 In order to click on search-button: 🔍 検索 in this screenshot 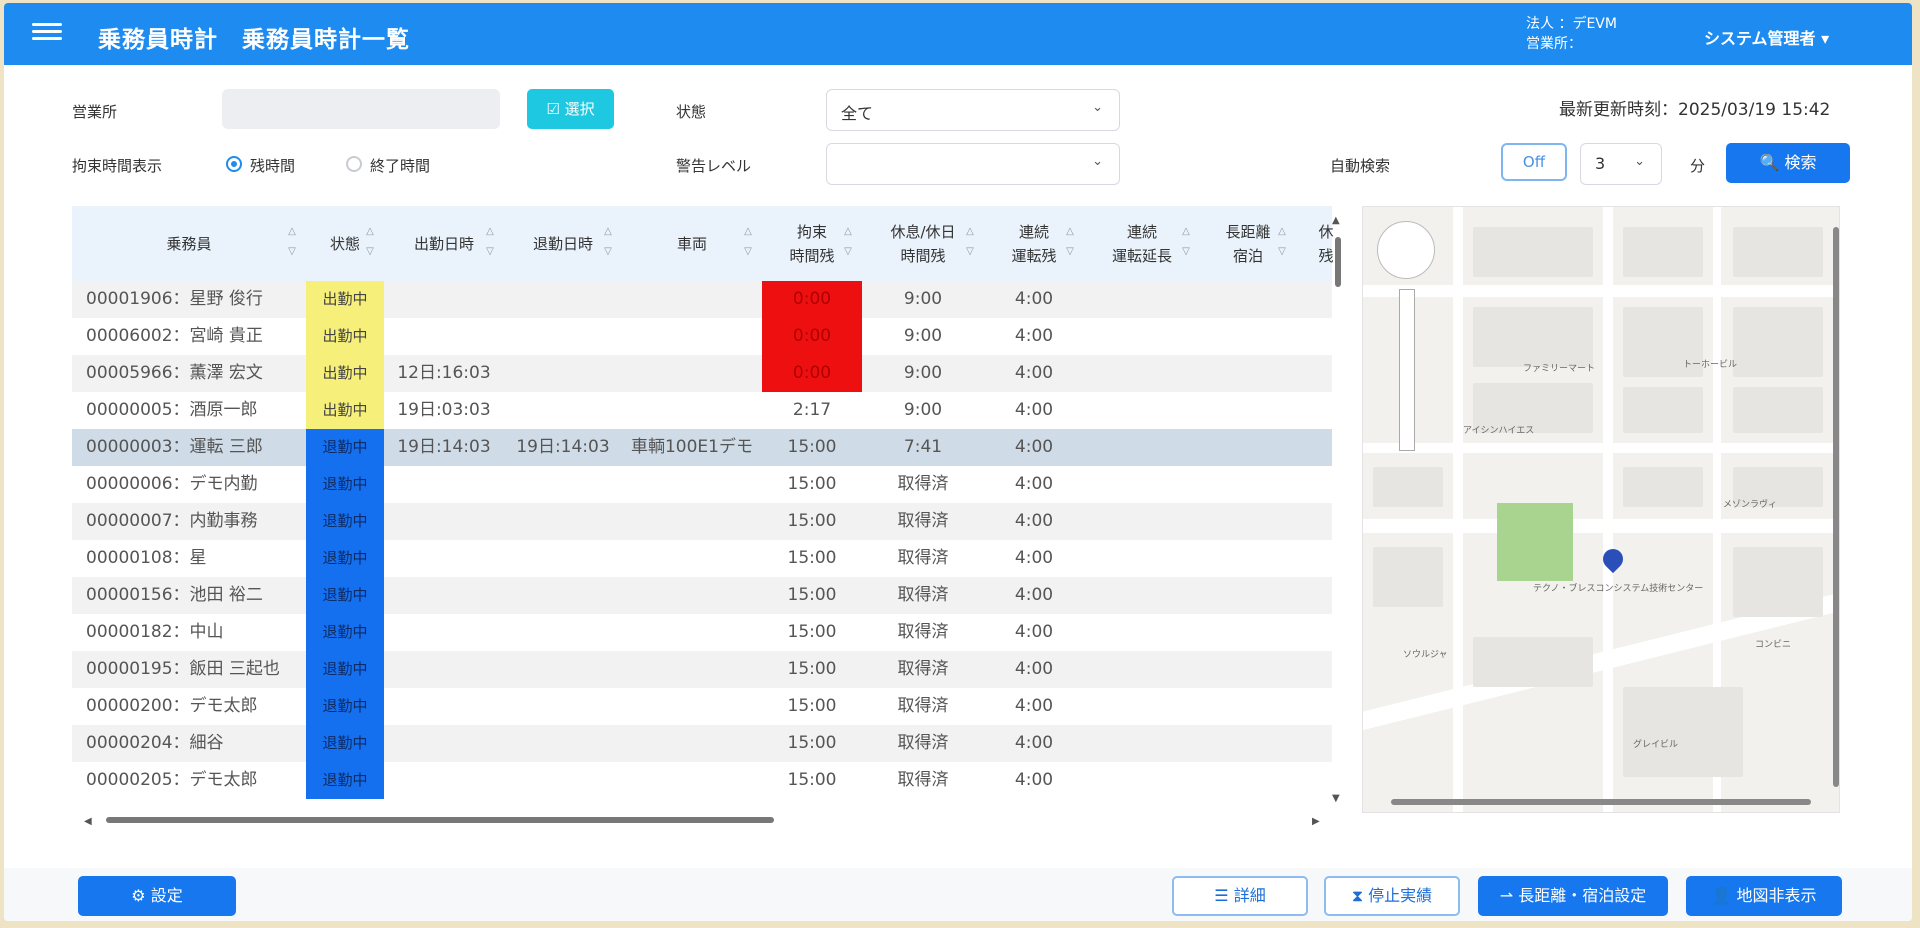, I will do `click(1788, 163)`.